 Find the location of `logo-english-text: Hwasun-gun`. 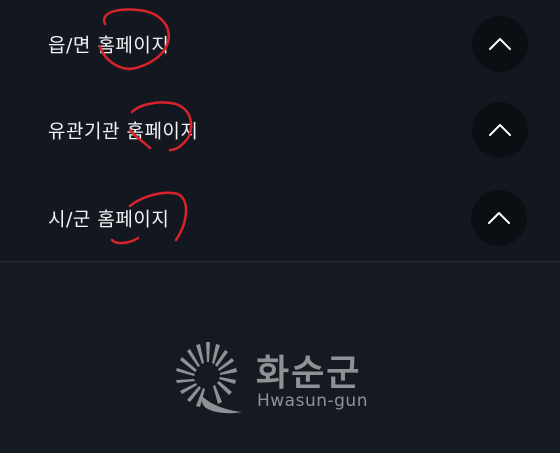

logo-english-text: Hwasun-gun is located at coordinates (312, 401).